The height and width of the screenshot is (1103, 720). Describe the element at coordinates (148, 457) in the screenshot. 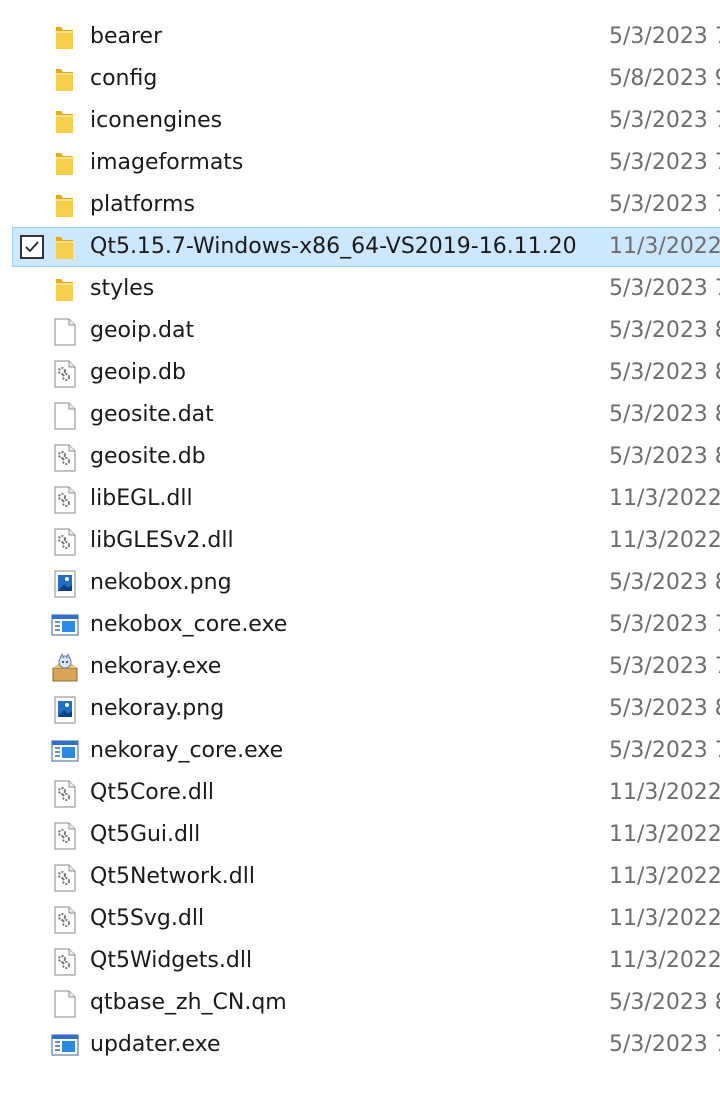

I see `file-name: geosite.db` at that location.